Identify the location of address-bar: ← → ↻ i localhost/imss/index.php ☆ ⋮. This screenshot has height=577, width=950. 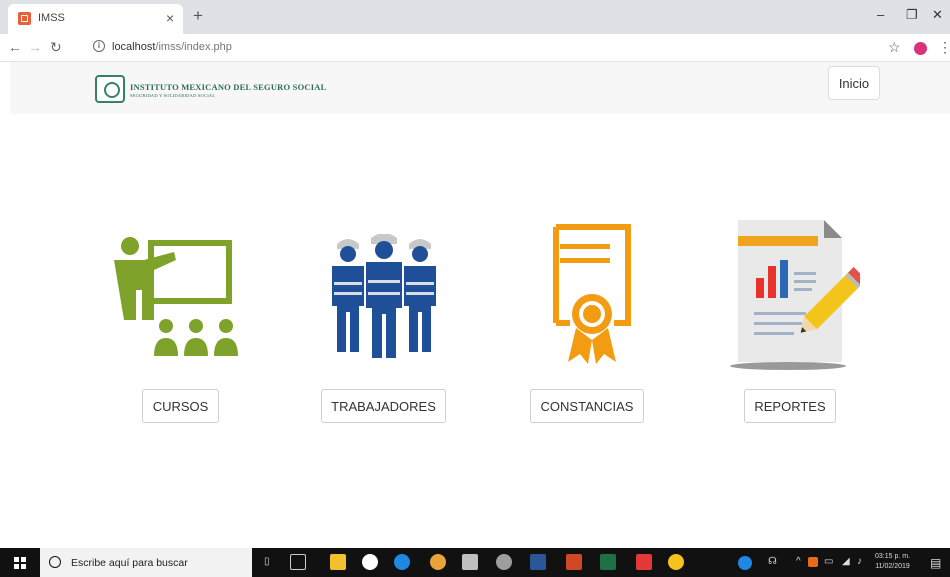
(475, 48).